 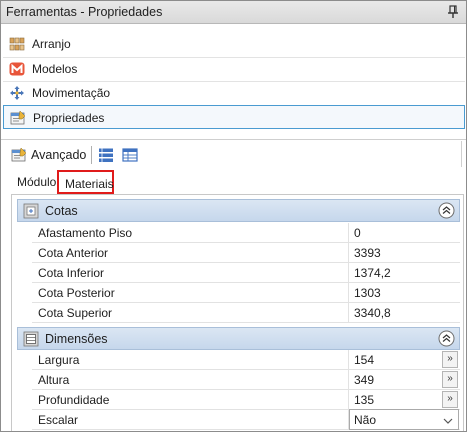 I want to click on group-label: Dimensões, so click(x=76, y=339).